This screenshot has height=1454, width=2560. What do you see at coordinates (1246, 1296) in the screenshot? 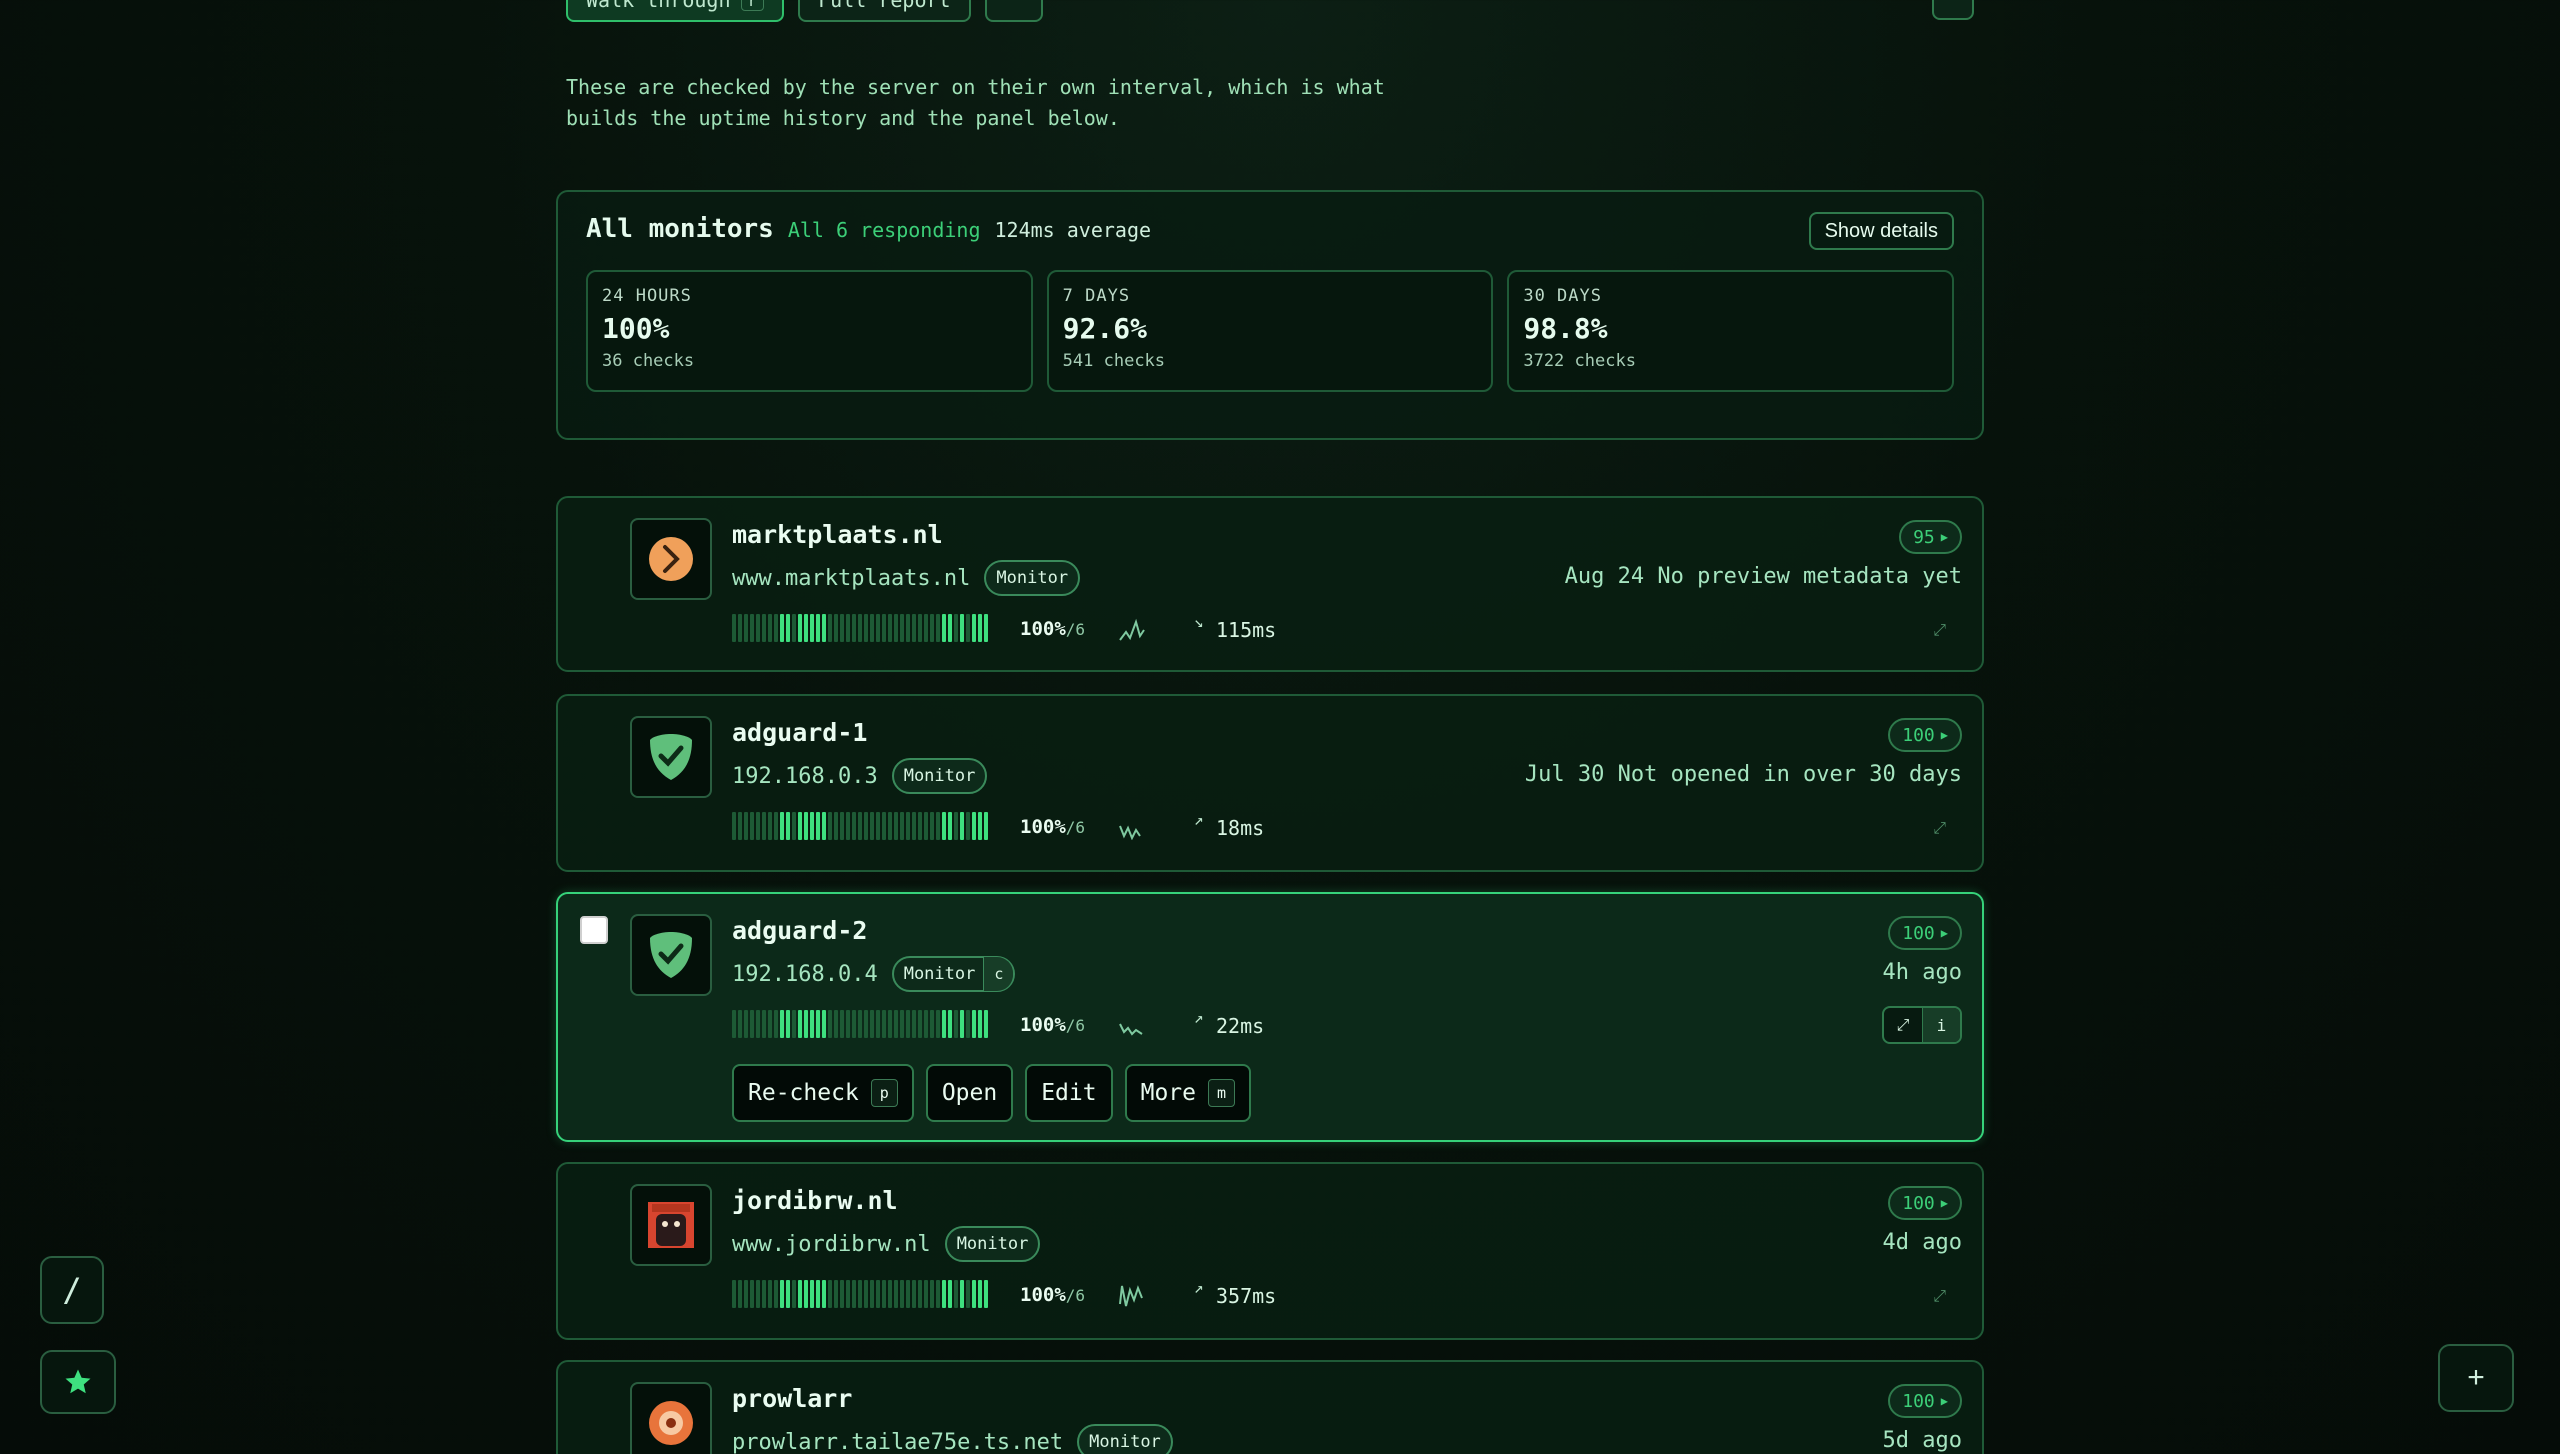
I see `latency-value: 357ms` at bounding box center [1246, 1296].